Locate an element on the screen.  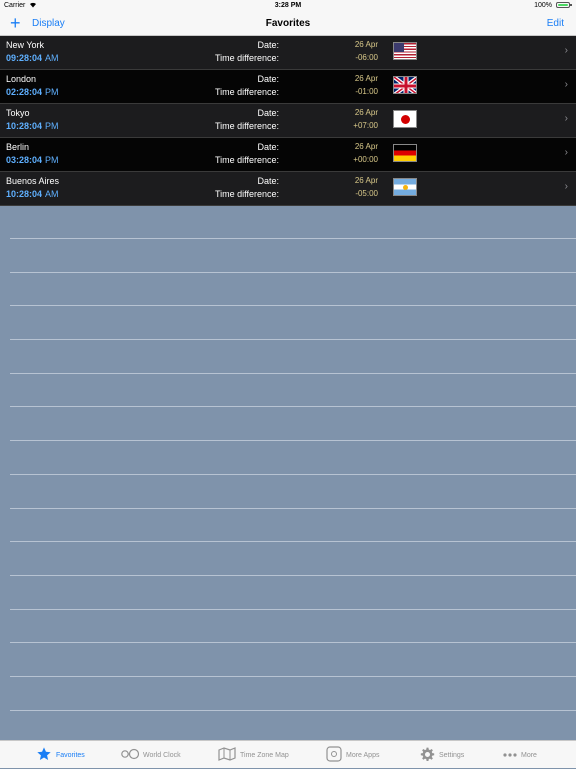
japan-flag-icon is located at coordinates (405, 119).